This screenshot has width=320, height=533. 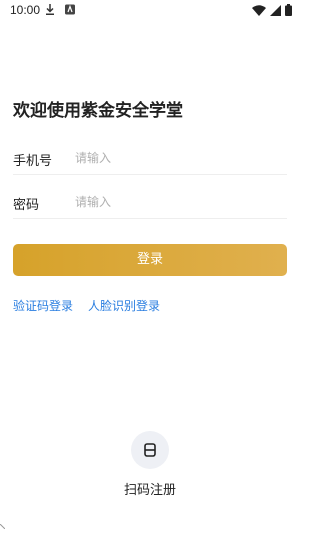 What do you see at coordinates (2, 526) in the screenshot?
I see `corner-mark` at bounding box center [2, 526].